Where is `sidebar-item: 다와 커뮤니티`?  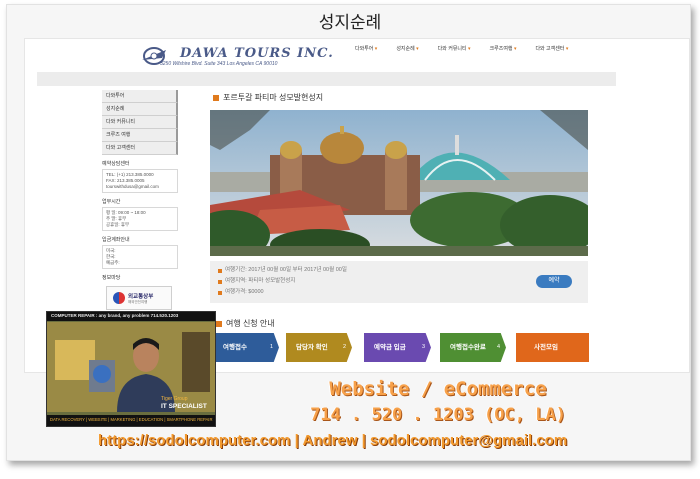 sidebar-item: 다와 커뮤니티 is located at coordinates (140, 122).